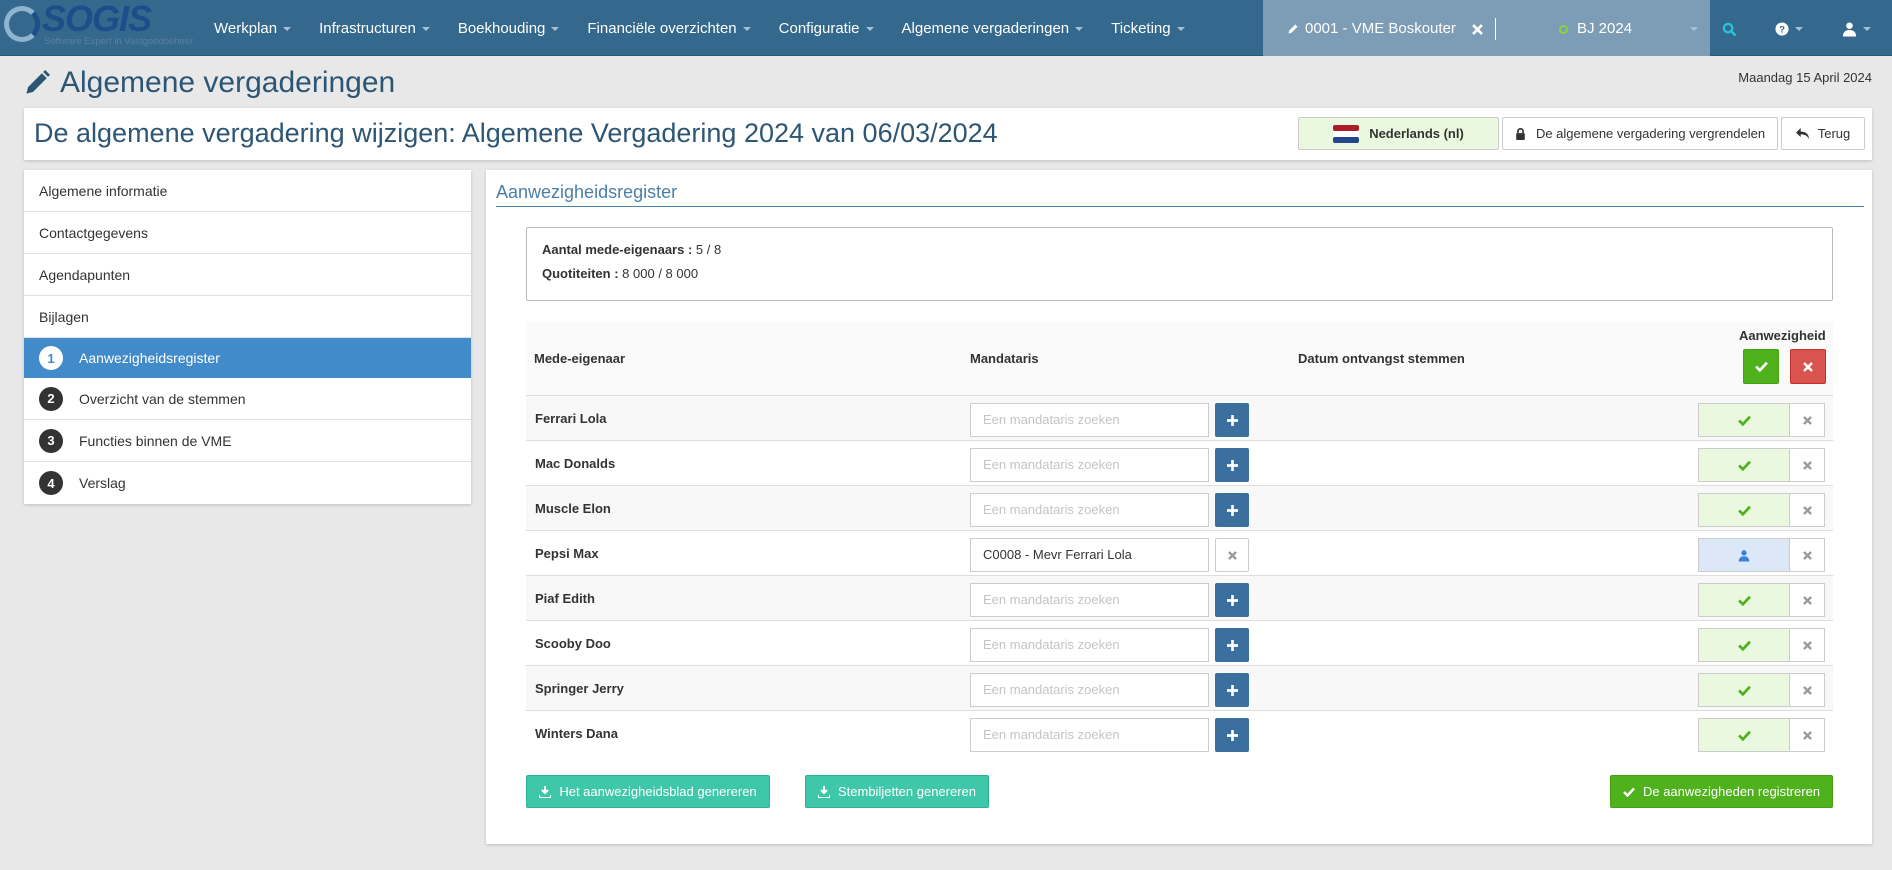 The height and width of the screenshot is (870, 1892). What do you see at coordinates (897, 791) in the screenshot?
I see `generate-ballots-button: Stembiljetten genereren` at bounding box center [897, 791].